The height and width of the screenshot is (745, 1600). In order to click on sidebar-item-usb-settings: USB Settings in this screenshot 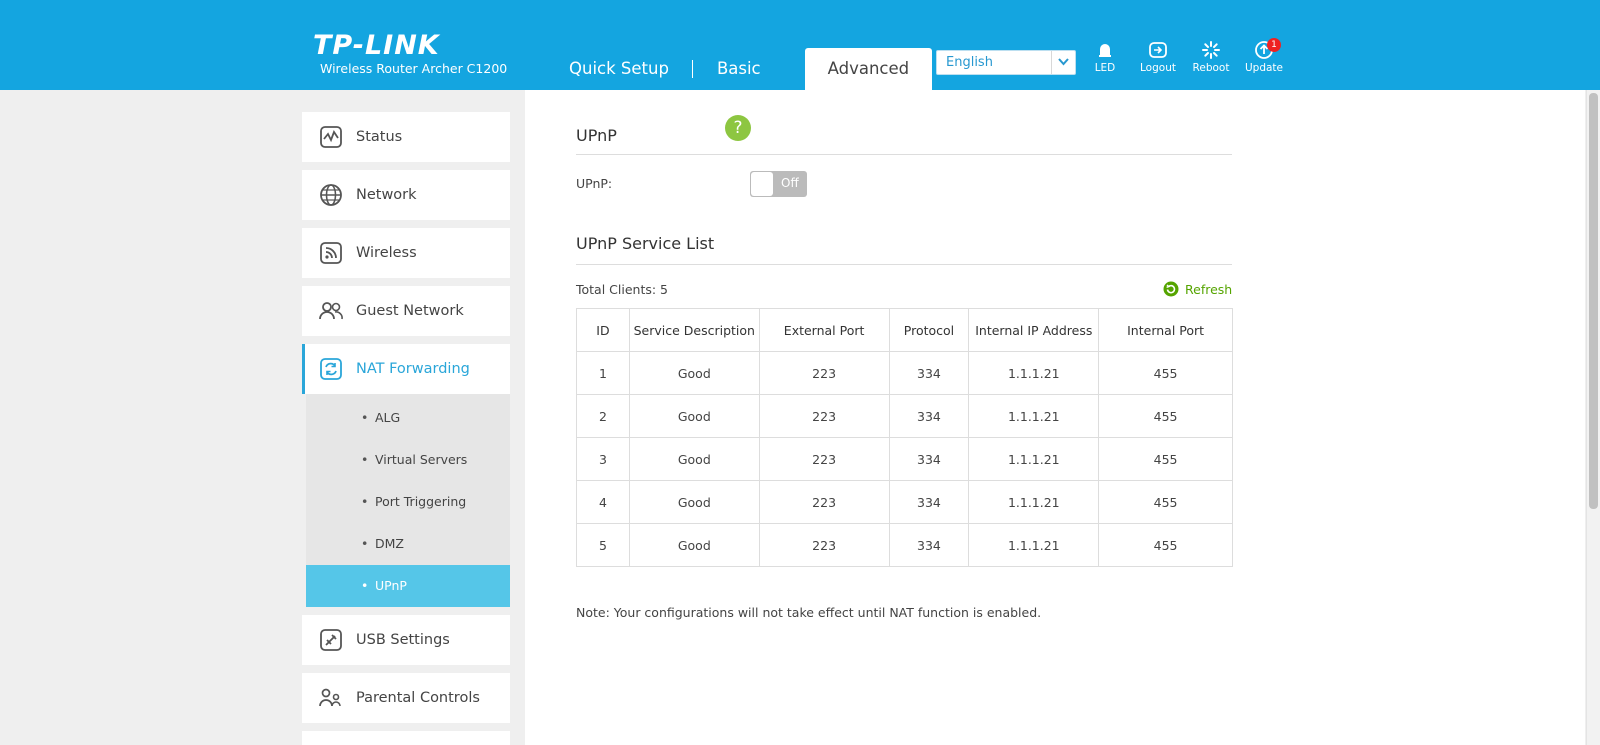, I will do `click(406, 640)`.